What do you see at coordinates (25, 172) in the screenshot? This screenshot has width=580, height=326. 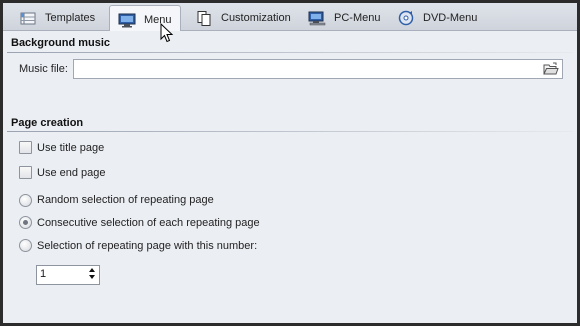 I see `use-end-page-checkbox` at bounding box center [25, 172].